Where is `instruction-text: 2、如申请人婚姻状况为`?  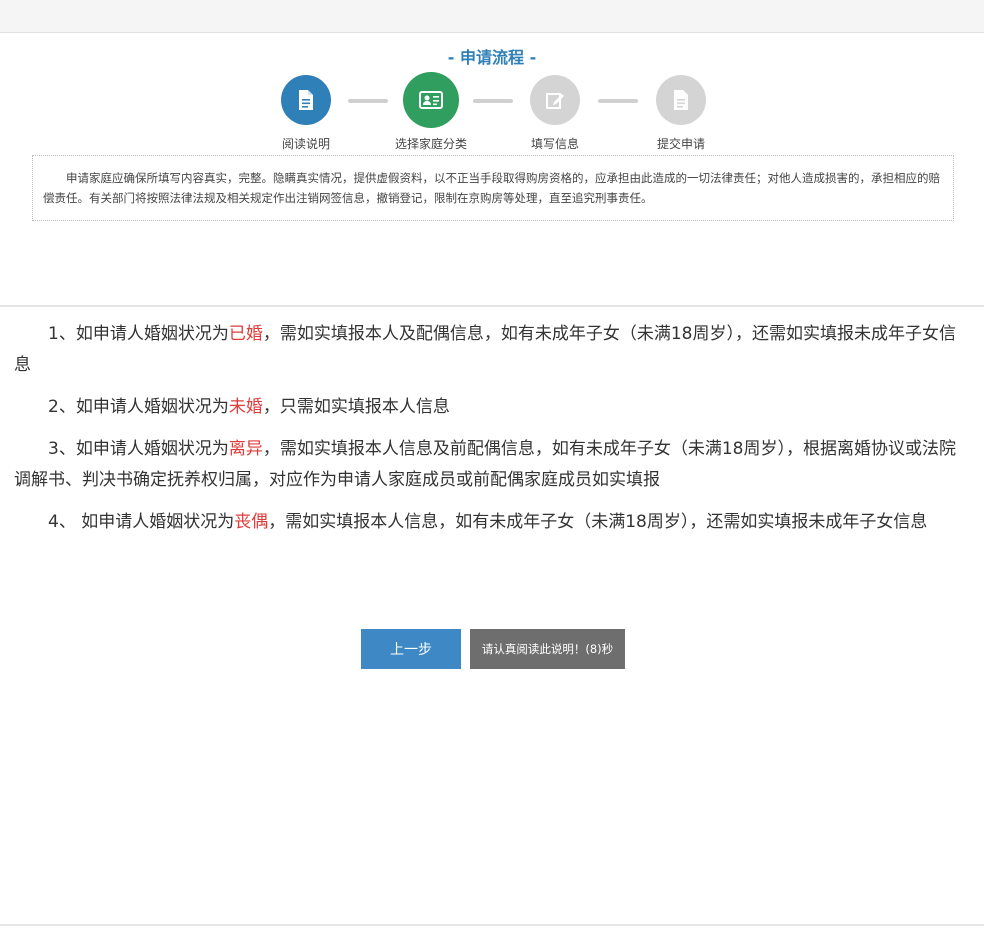
instruction-text: 2、如申请人婚姻状况为 is located at coordinates (138, 407).